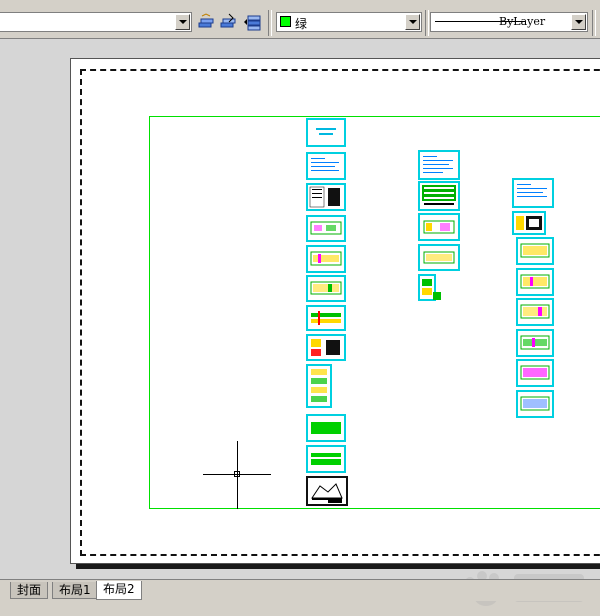  What do you see at coordinates (285, 21) in the screenshot?
I see `color-swatch` at bounding box center [285, 21].